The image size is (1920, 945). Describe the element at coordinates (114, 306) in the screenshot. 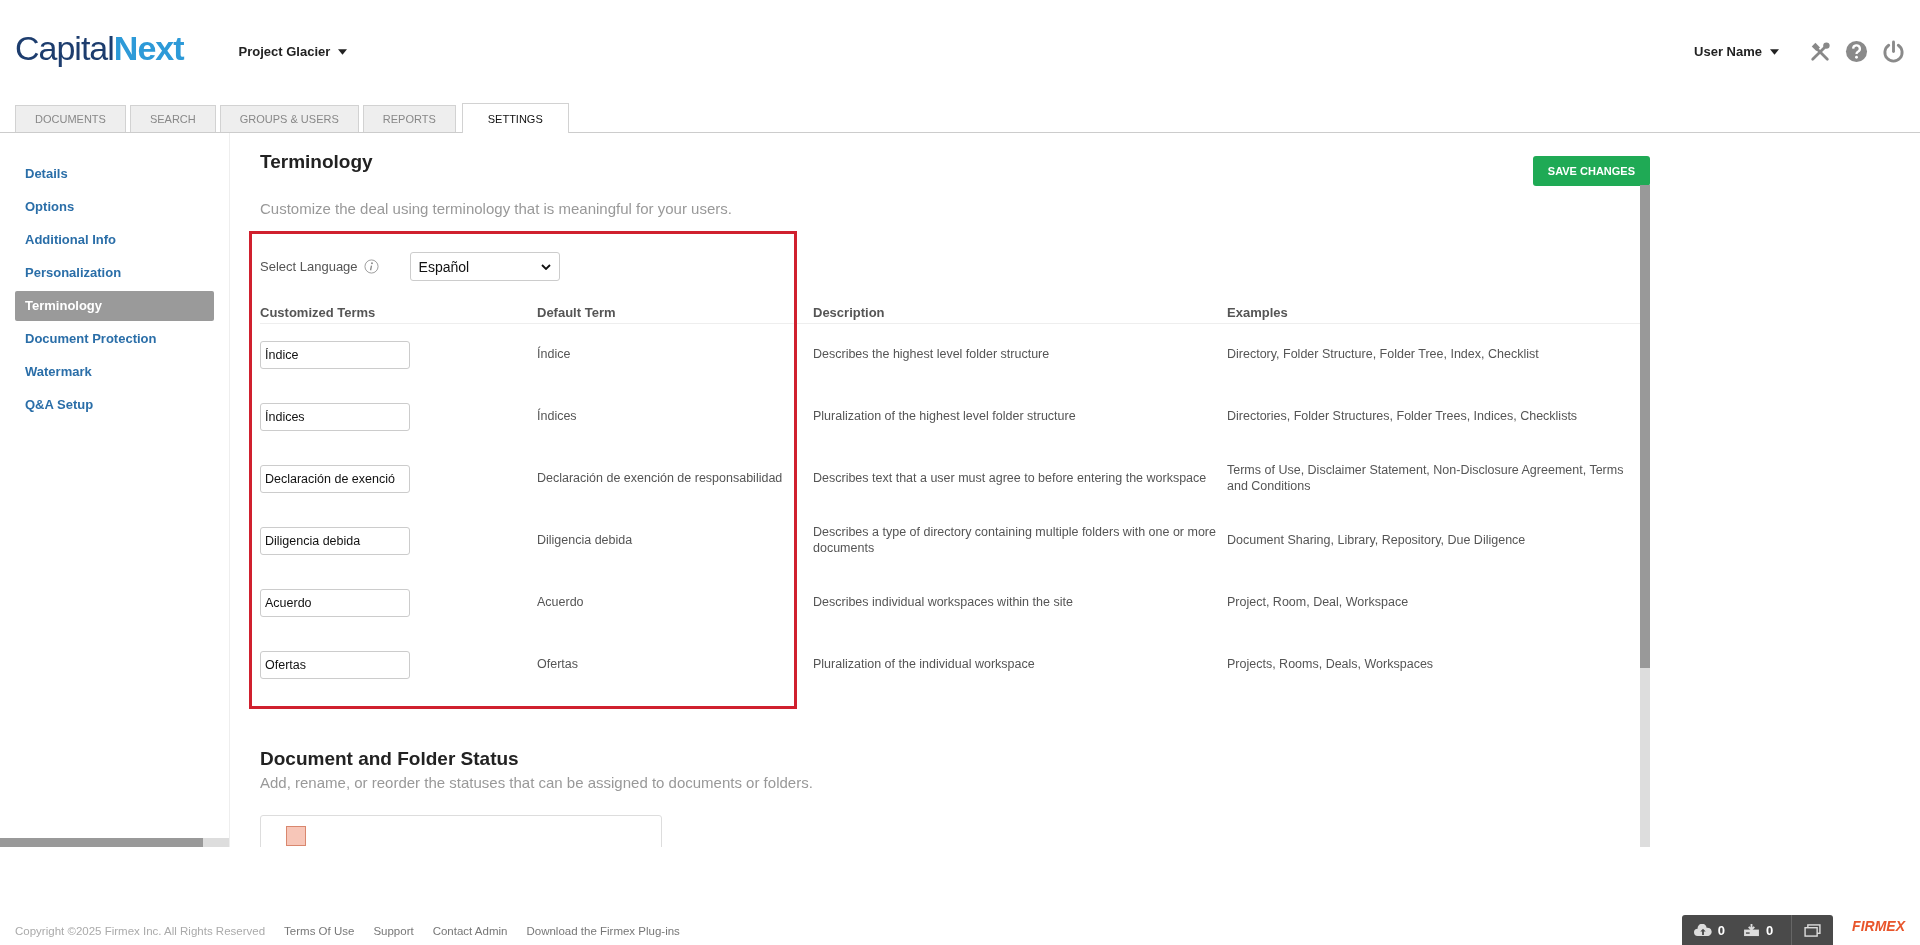

I see `sidebar-item: Terminology` at that location.